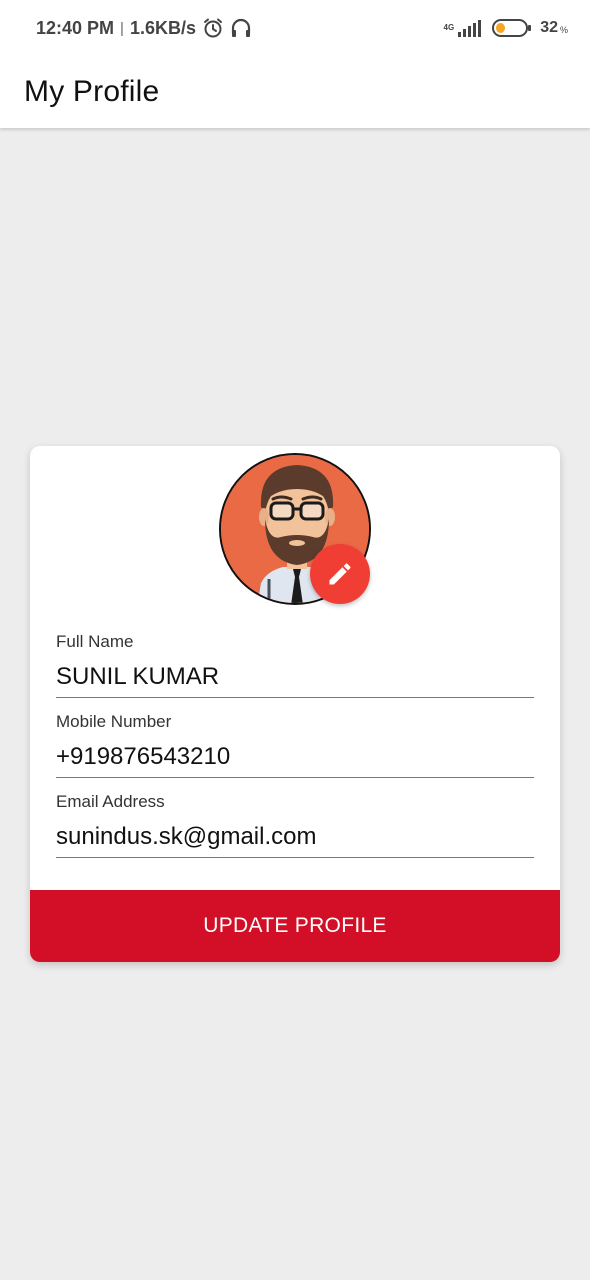 The height and width of the screenshot is (1280, 590). I want to click on email-address-label: Email Address, so click(110, 801).